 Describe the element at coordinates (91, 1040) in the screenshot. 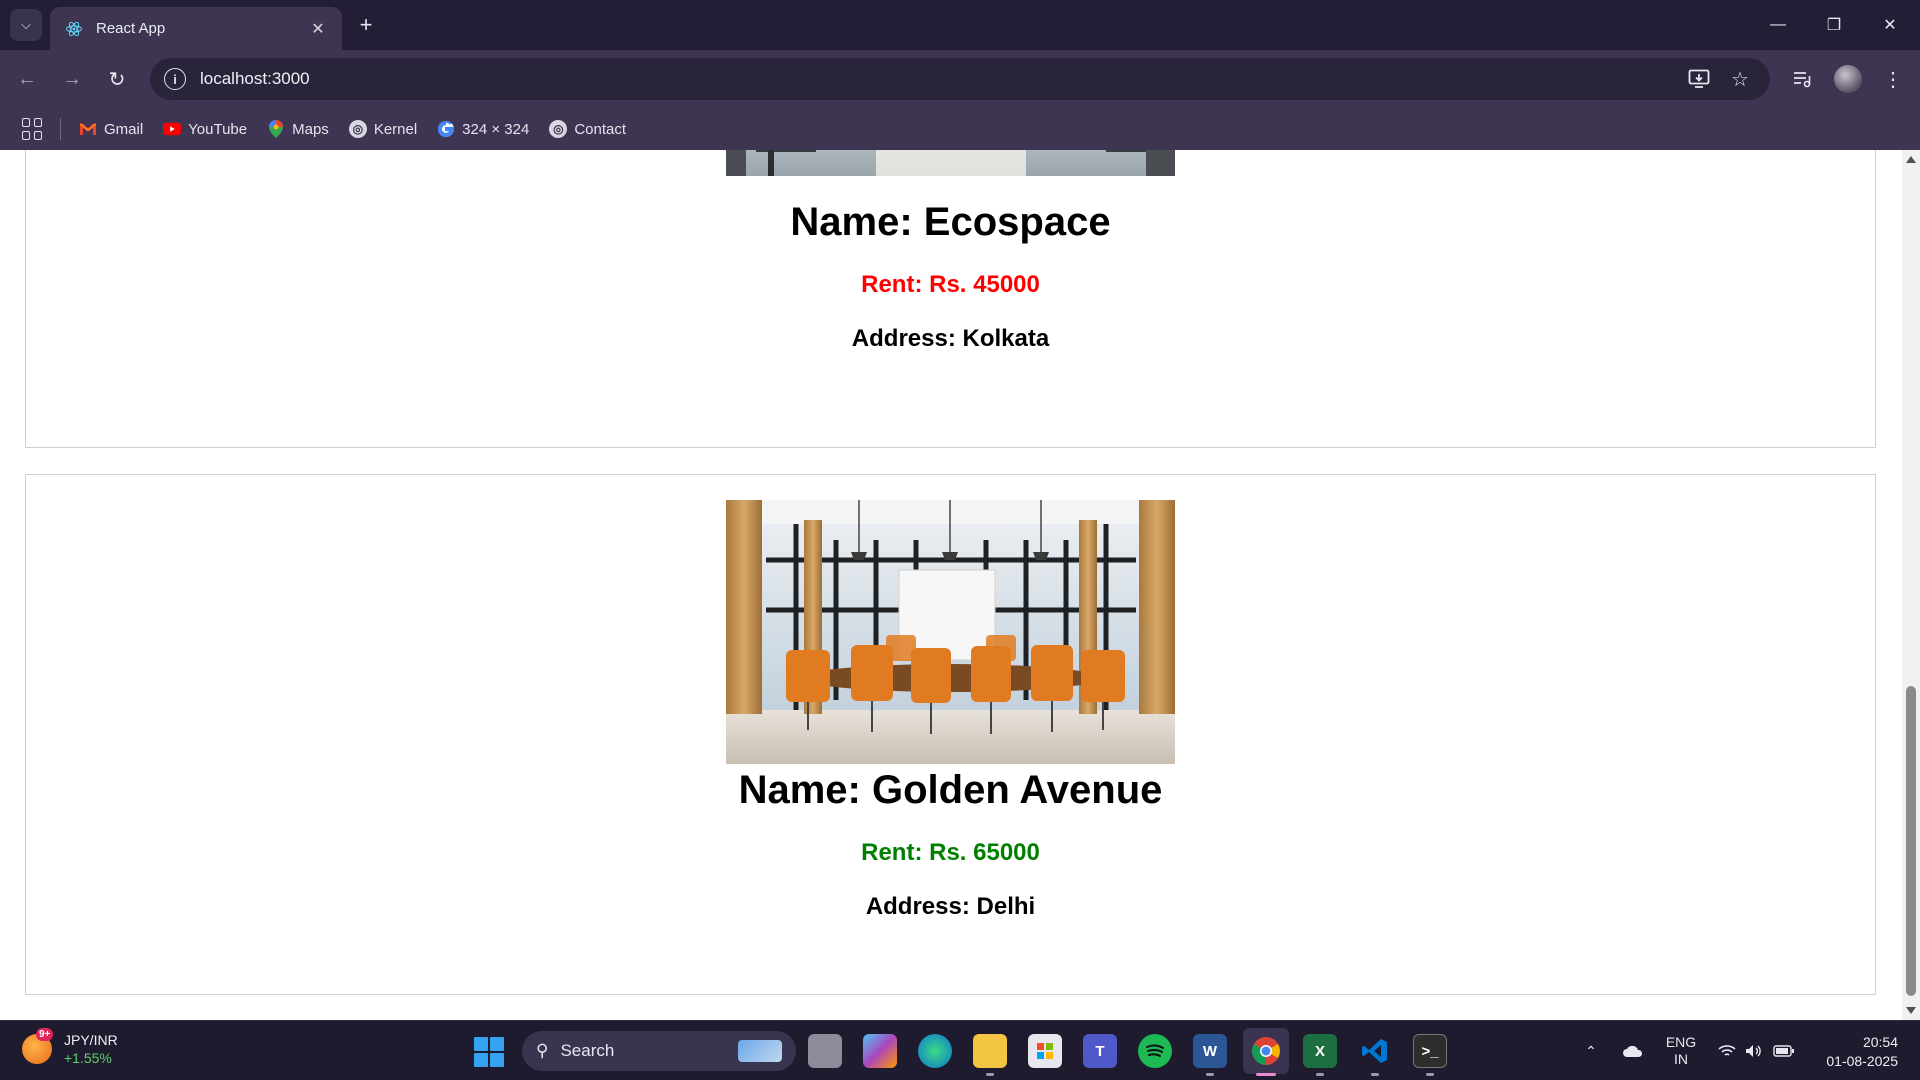

I see `widget-title: JPY/INR` at that location.